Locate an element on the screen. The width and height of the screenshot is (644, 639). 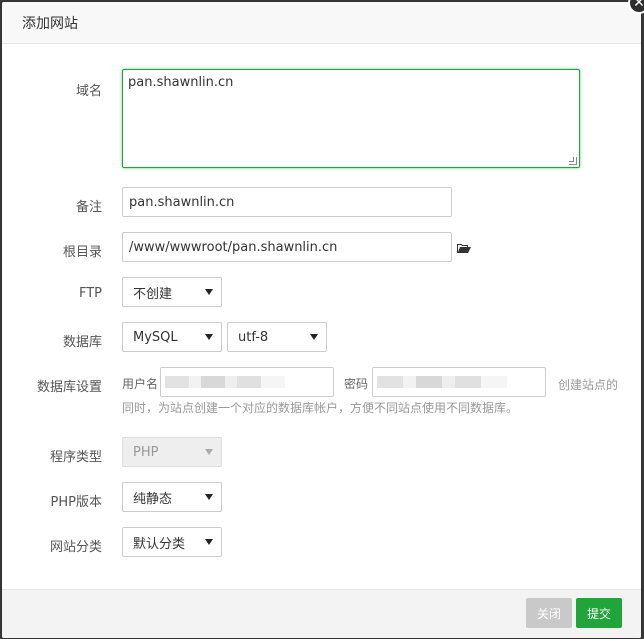
site-category-label: 网站分类 is located at coordinates (75, 547).